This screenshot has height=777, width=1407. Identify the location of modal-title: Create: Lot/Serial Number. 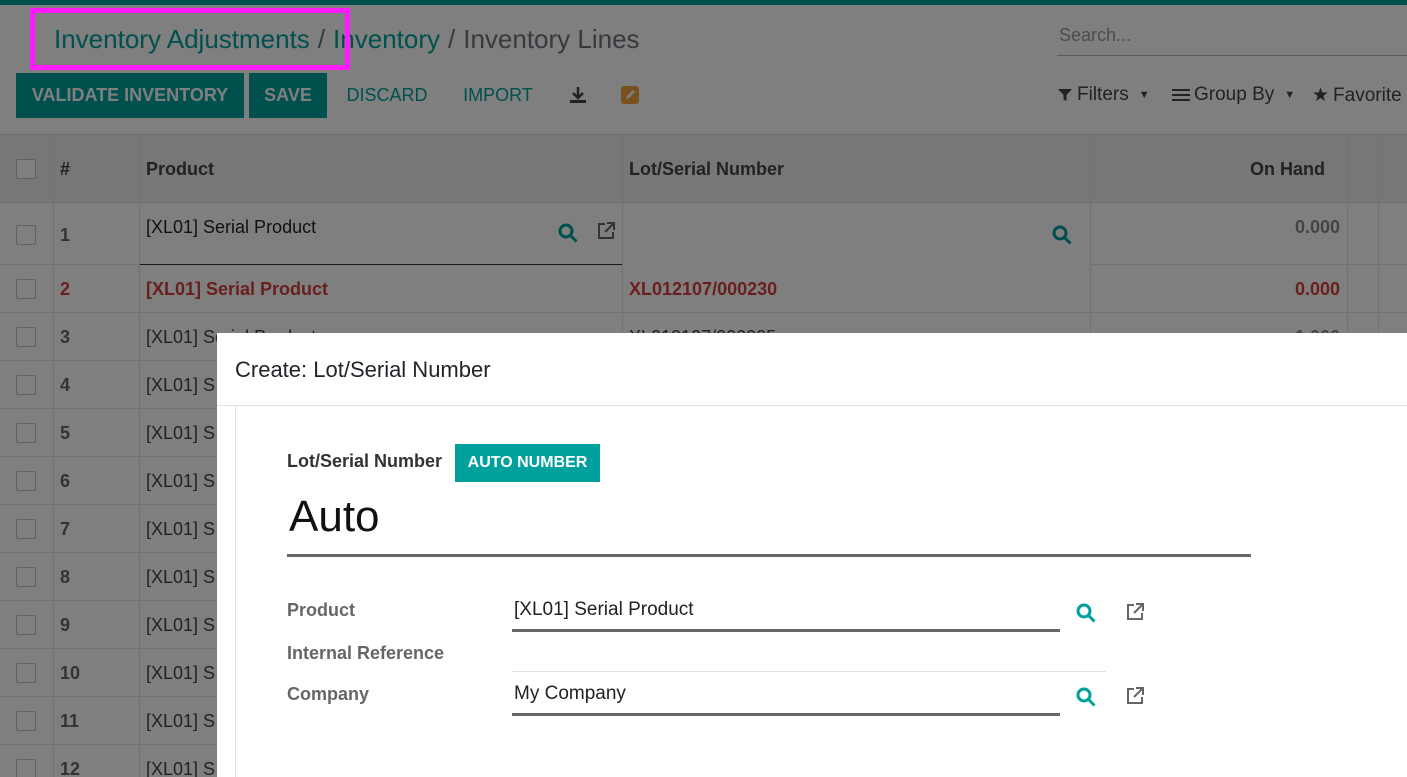
(812, 369).